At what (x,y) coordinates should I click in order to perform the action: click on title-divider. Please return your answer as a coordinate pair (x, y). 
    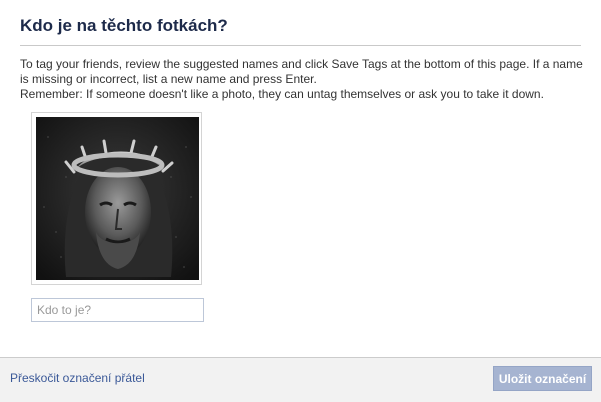
    Looking at the image, I should click on (300, 45).